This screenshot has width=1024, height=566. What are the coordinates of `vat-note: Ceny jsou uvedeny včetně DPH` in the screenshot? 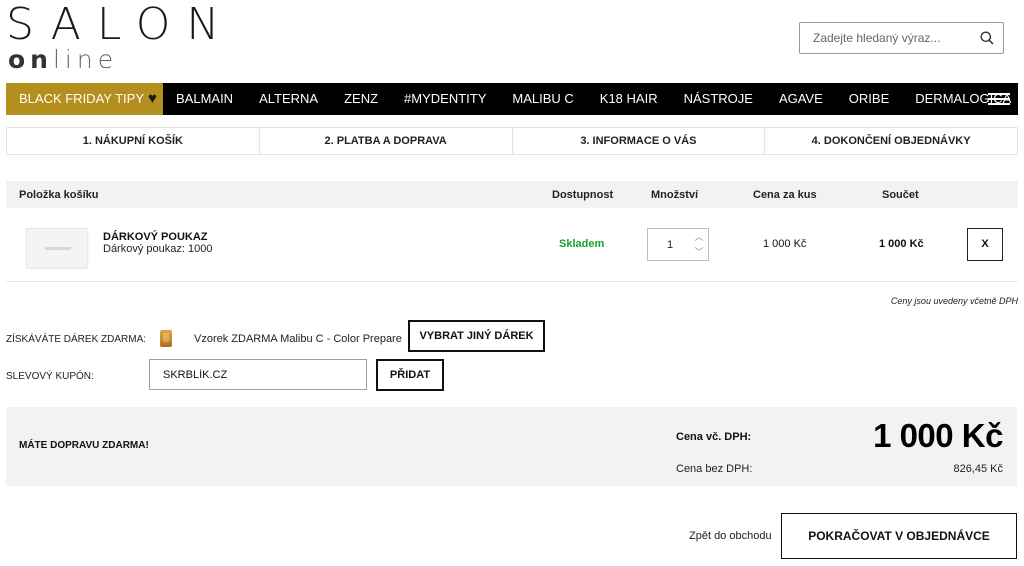 It's located at (954, 301).